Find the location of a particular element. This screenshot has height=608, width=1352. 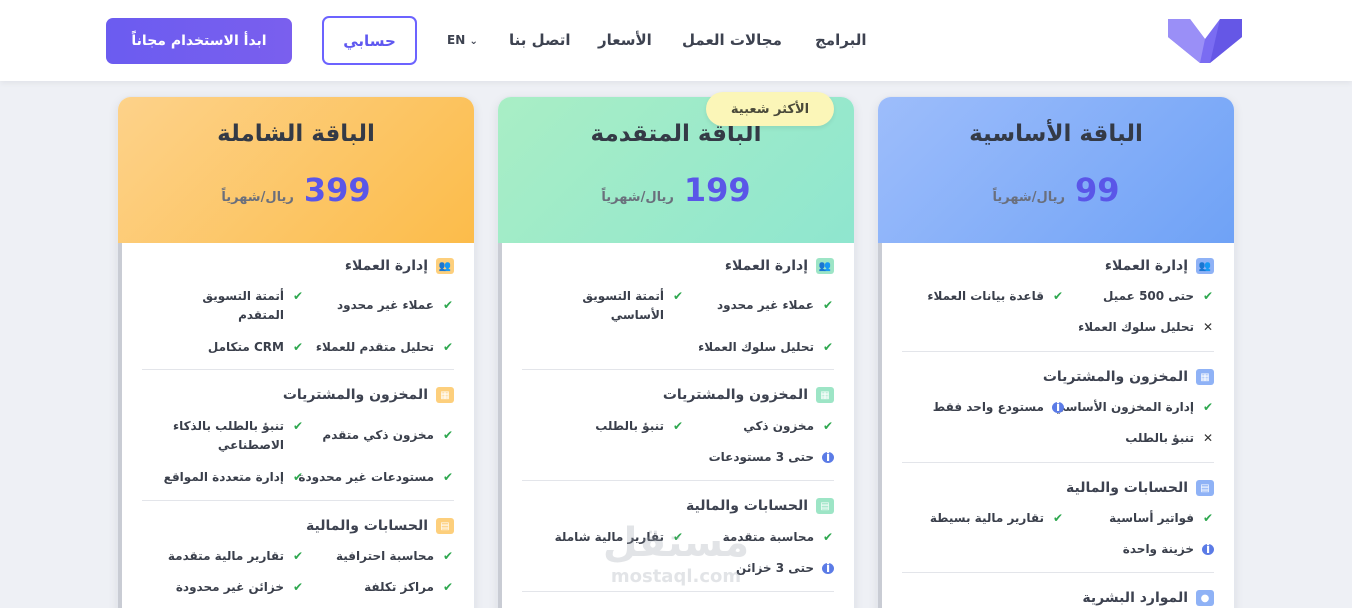

feature-item: i خزينة واحدة is located at coordinates (1168, 549).